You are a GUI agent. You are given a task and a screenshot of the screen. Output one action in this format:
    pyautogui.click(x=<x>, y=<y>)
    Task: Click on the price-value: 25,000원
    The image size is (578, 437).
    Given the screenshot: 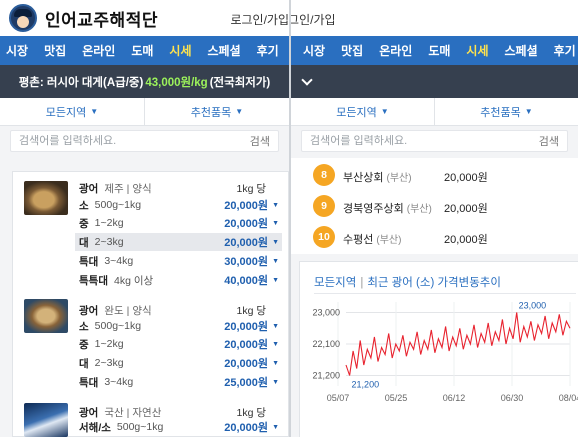 What is the action you would take?
    pyautogui.click(x=246, y=383)
    